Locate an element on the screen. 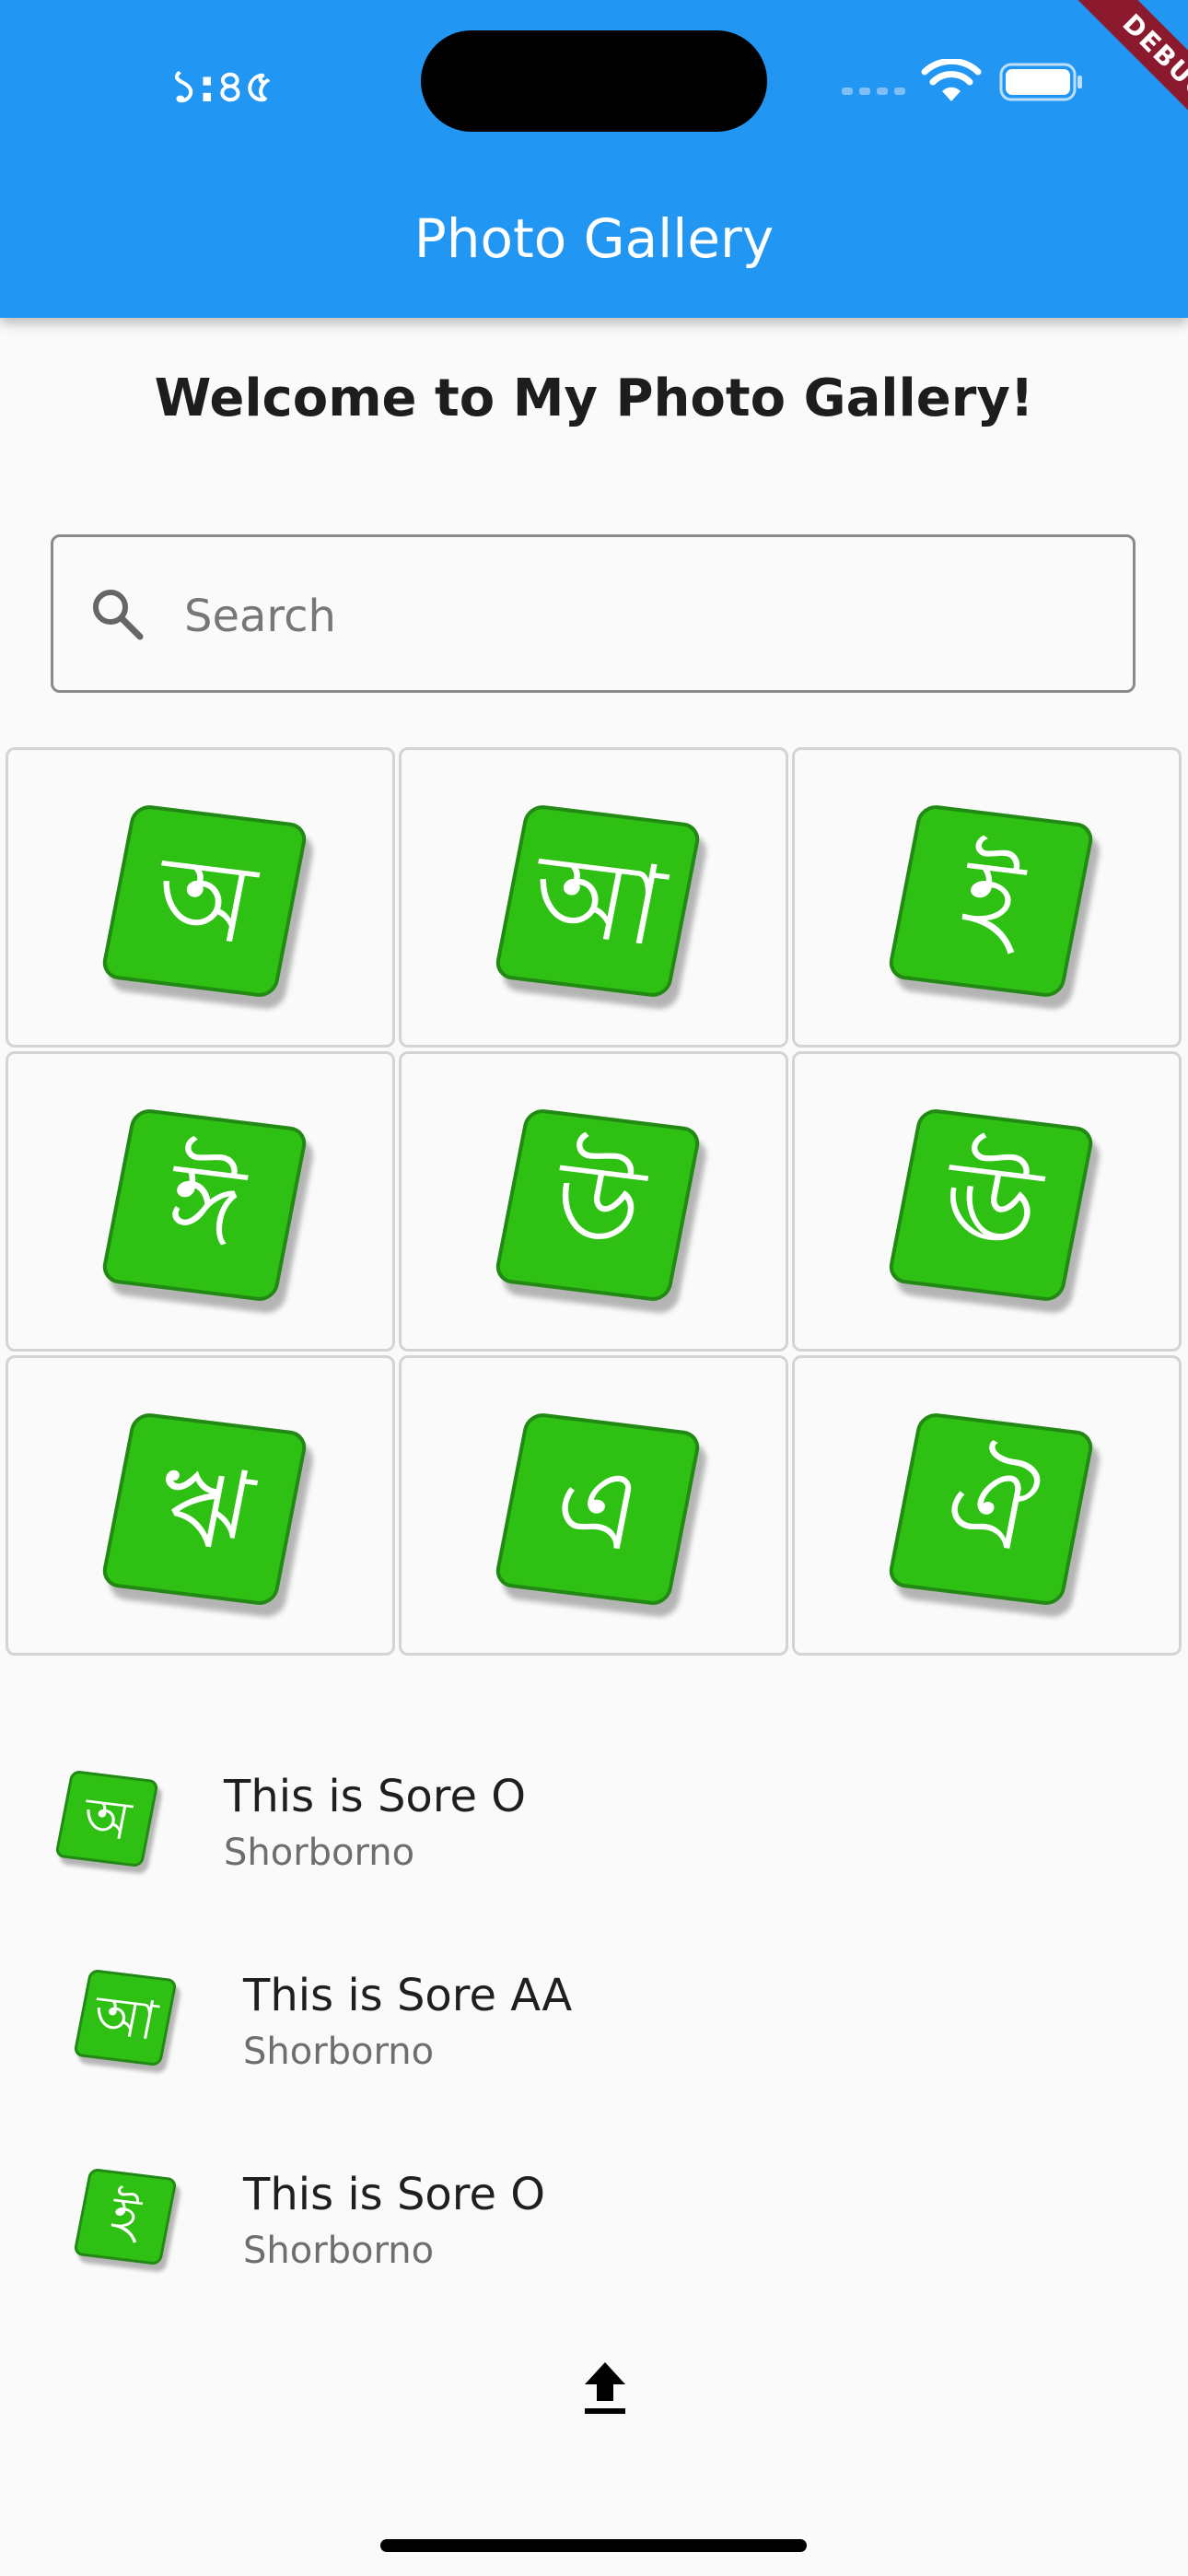  grid-tile: ঊ is located at coordinates (987, 1201).